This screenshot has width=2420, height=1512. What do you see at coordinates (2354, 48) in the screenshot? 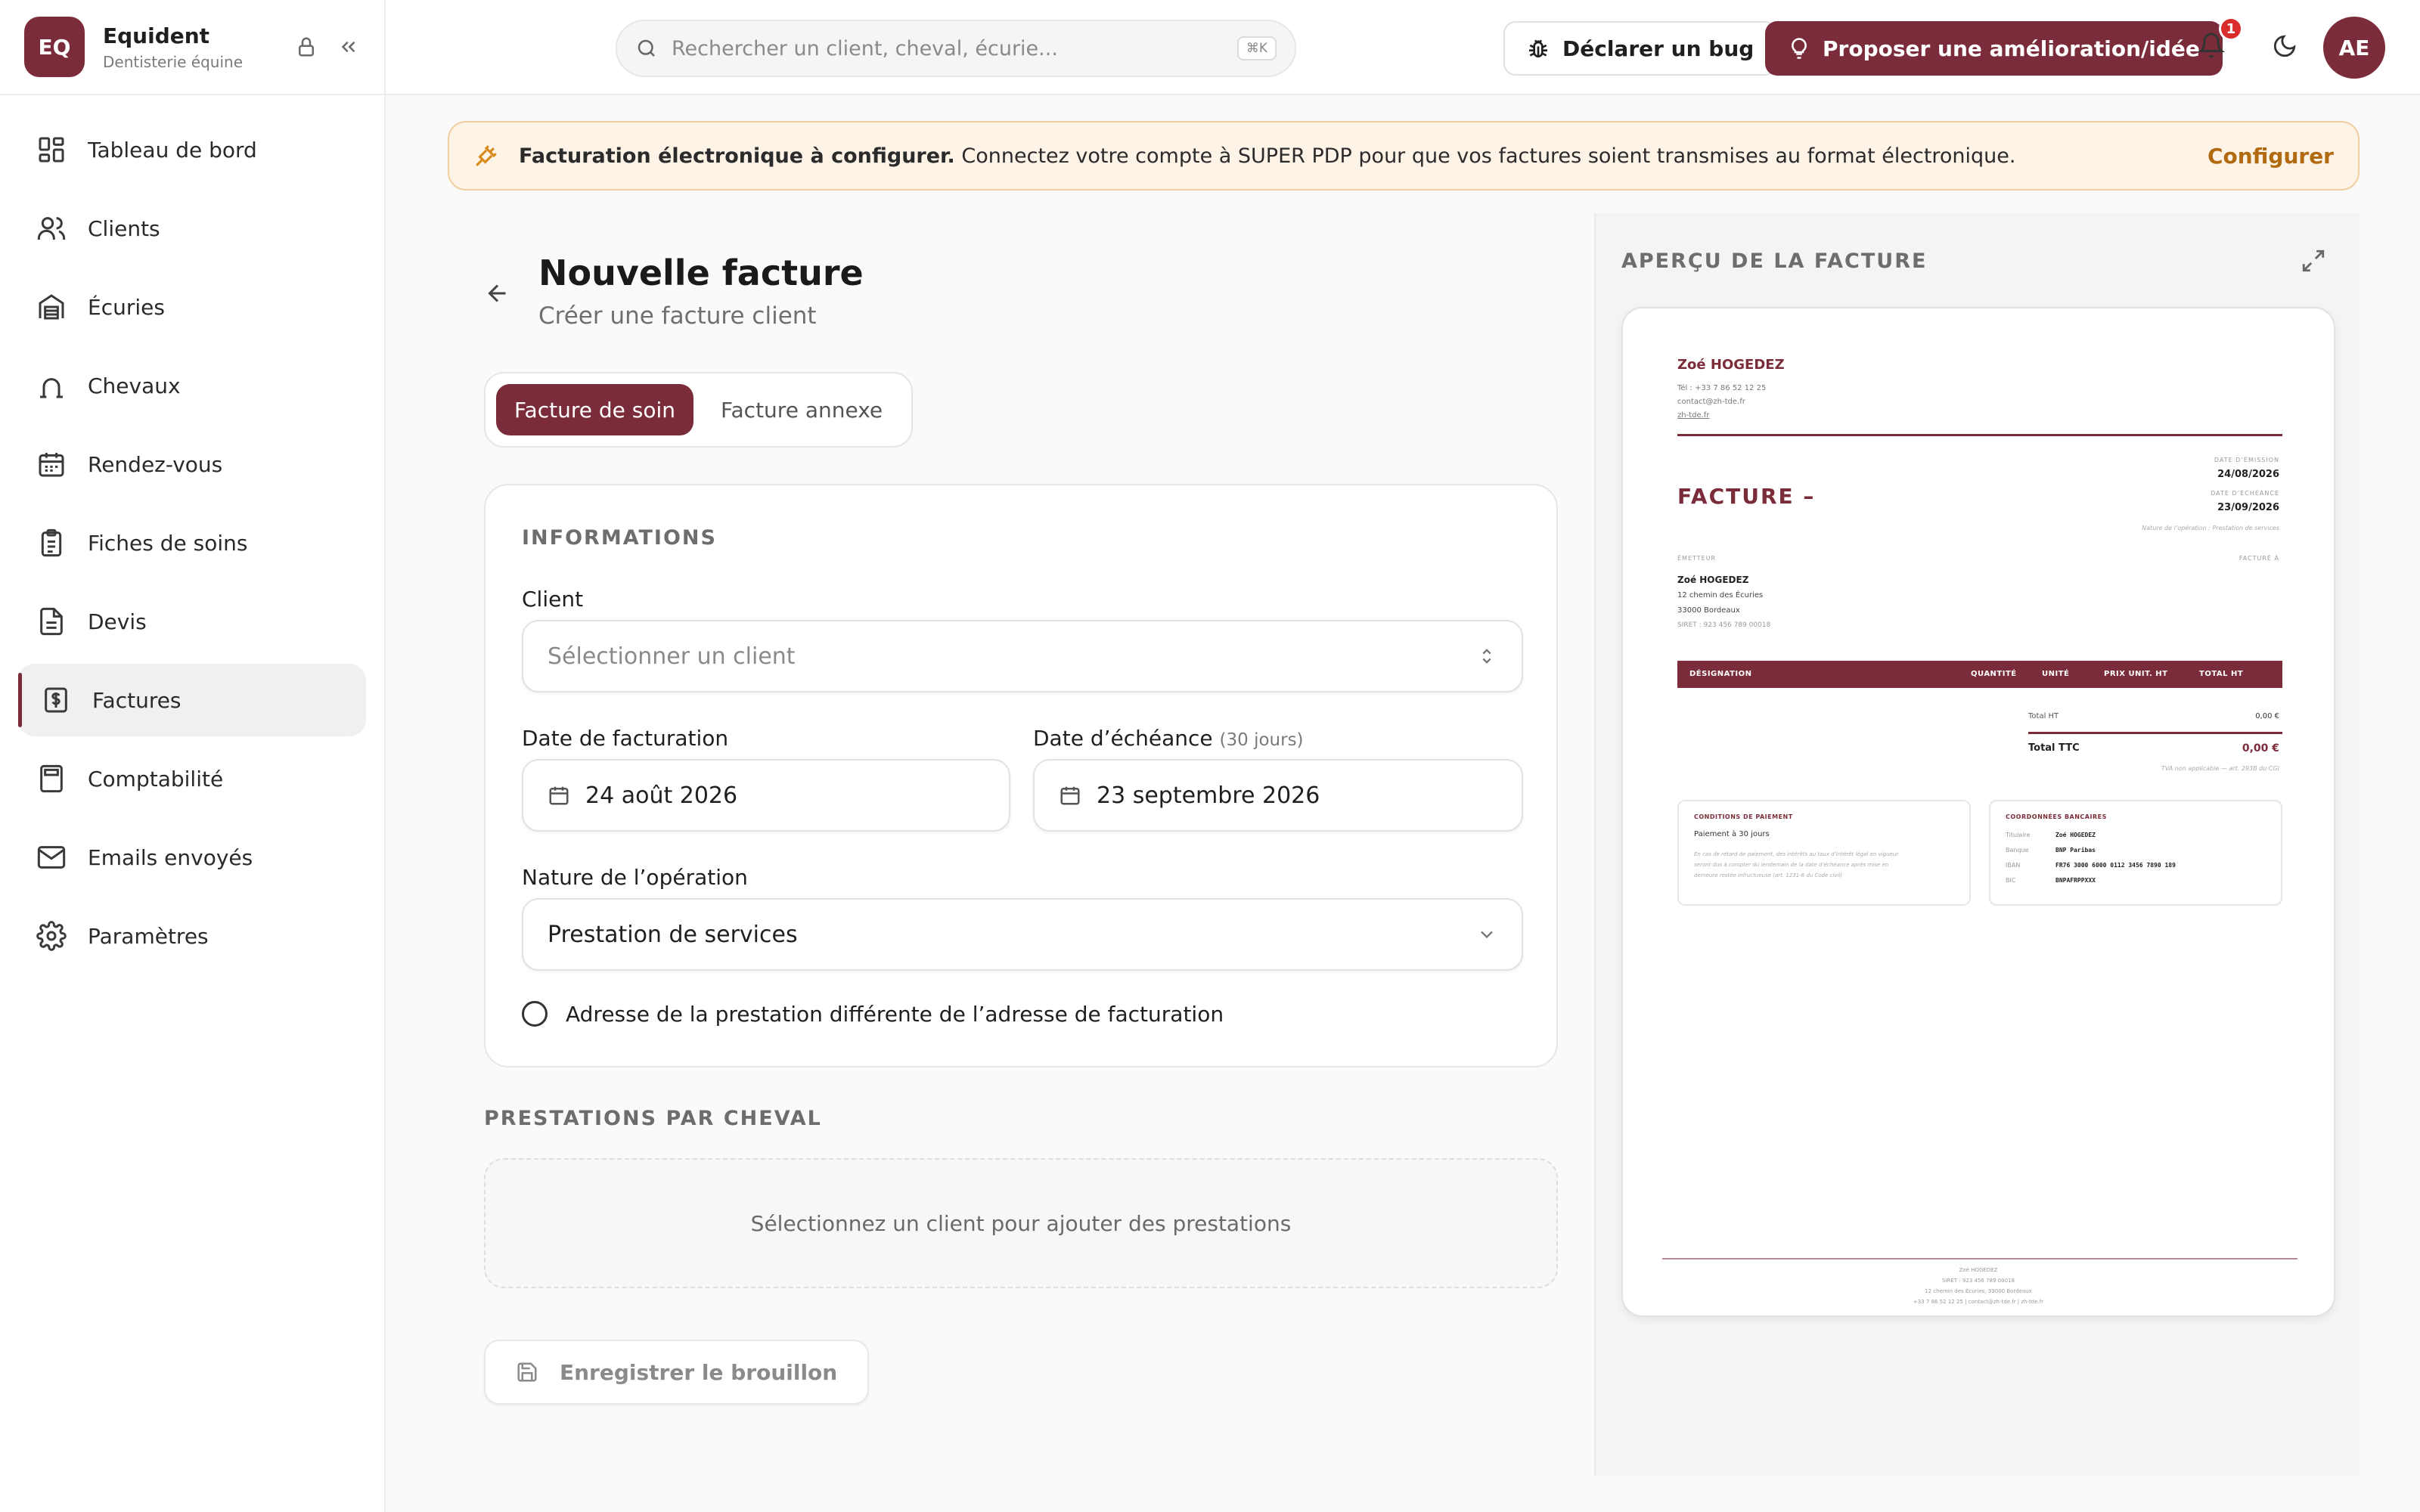
I see `user-avatar: AE` at bounding box center [2354, 48].